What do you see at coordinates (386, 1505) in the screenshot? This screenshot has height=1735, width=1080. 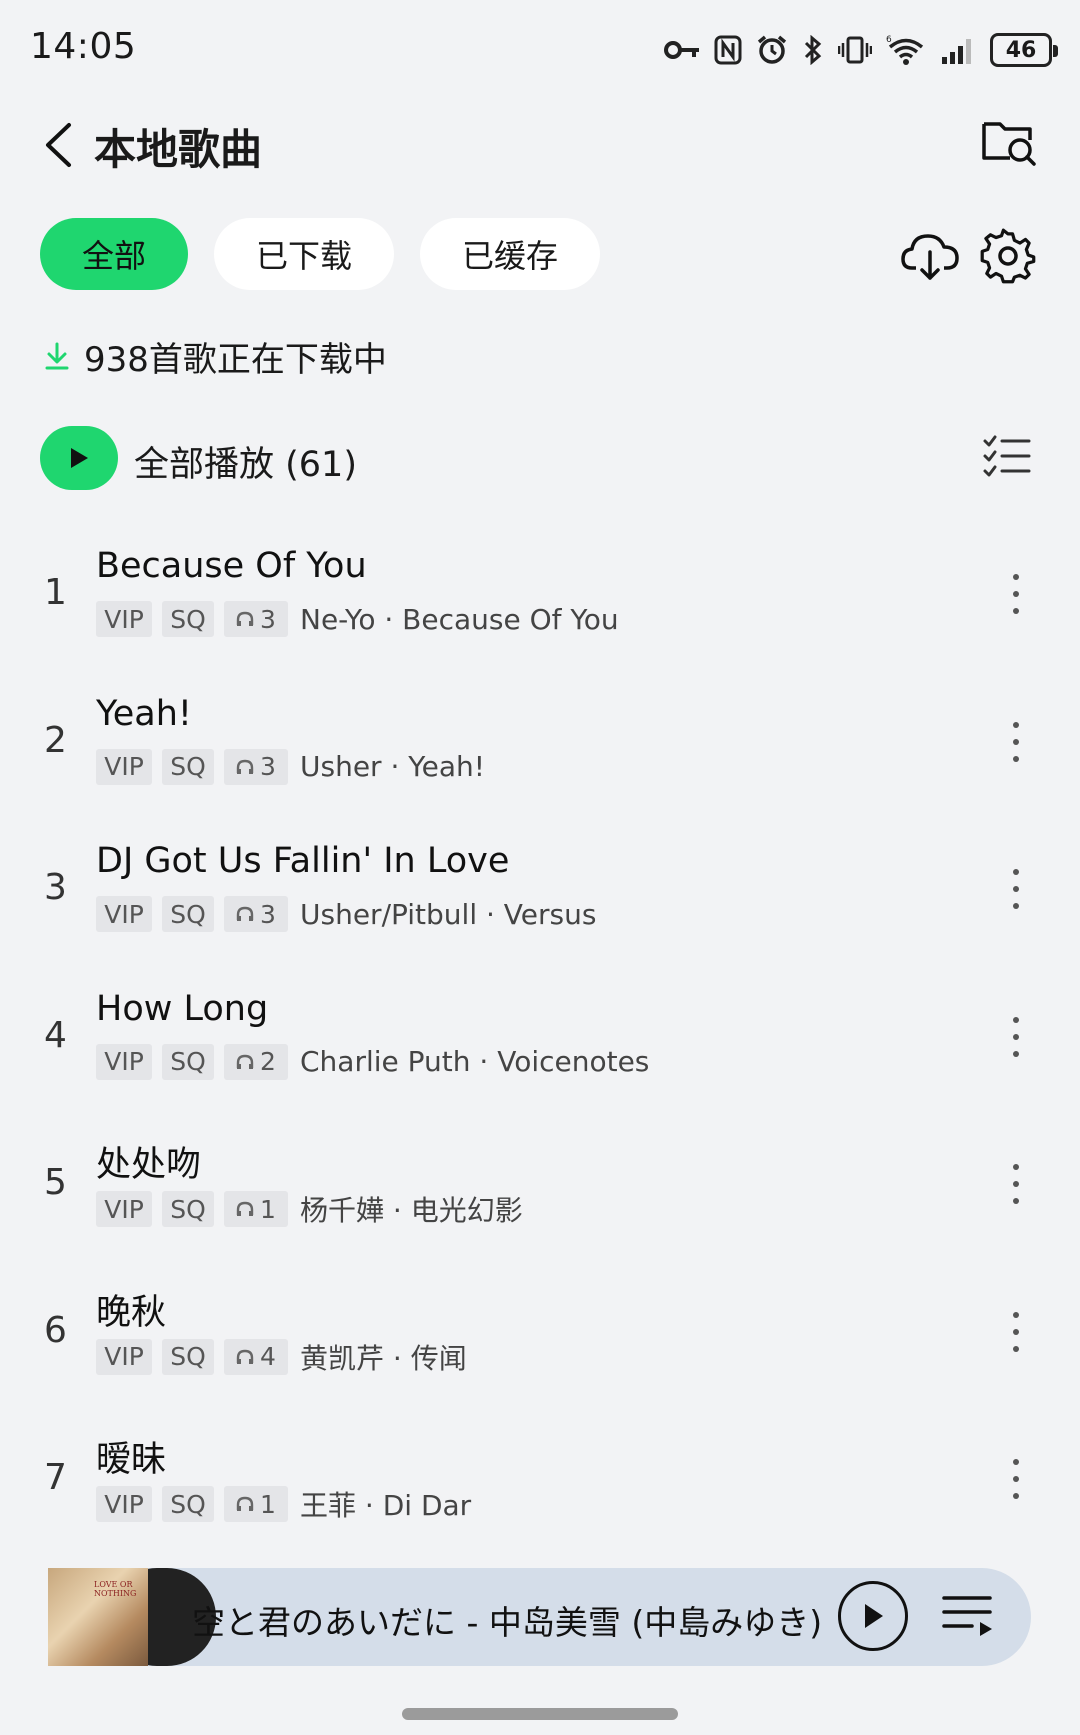 I see `song-artist-album: 王菲 · Di Dar` at bounding box center [386, 1505].